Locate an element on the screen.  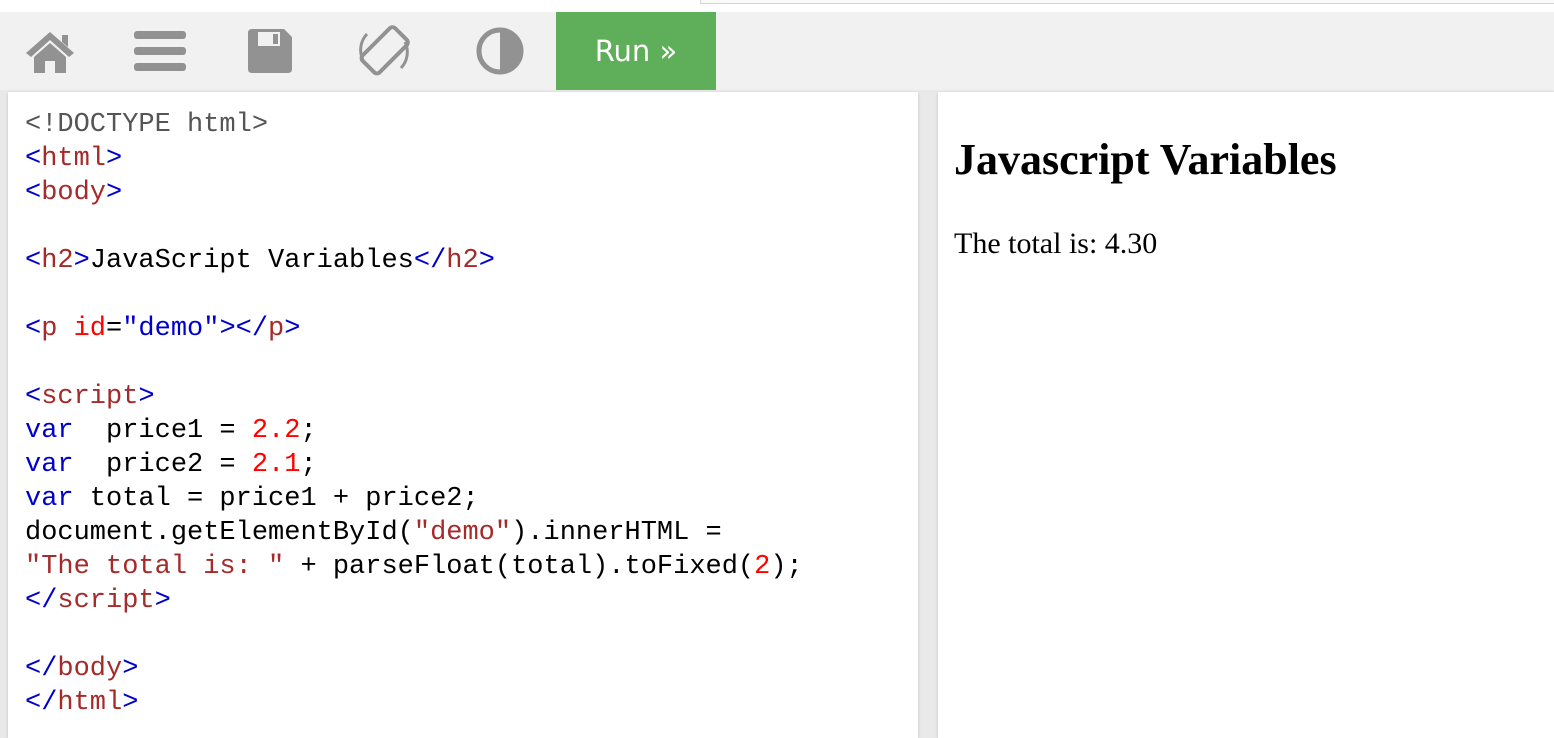
code-line: <script> is located at coordinates (414, 397).